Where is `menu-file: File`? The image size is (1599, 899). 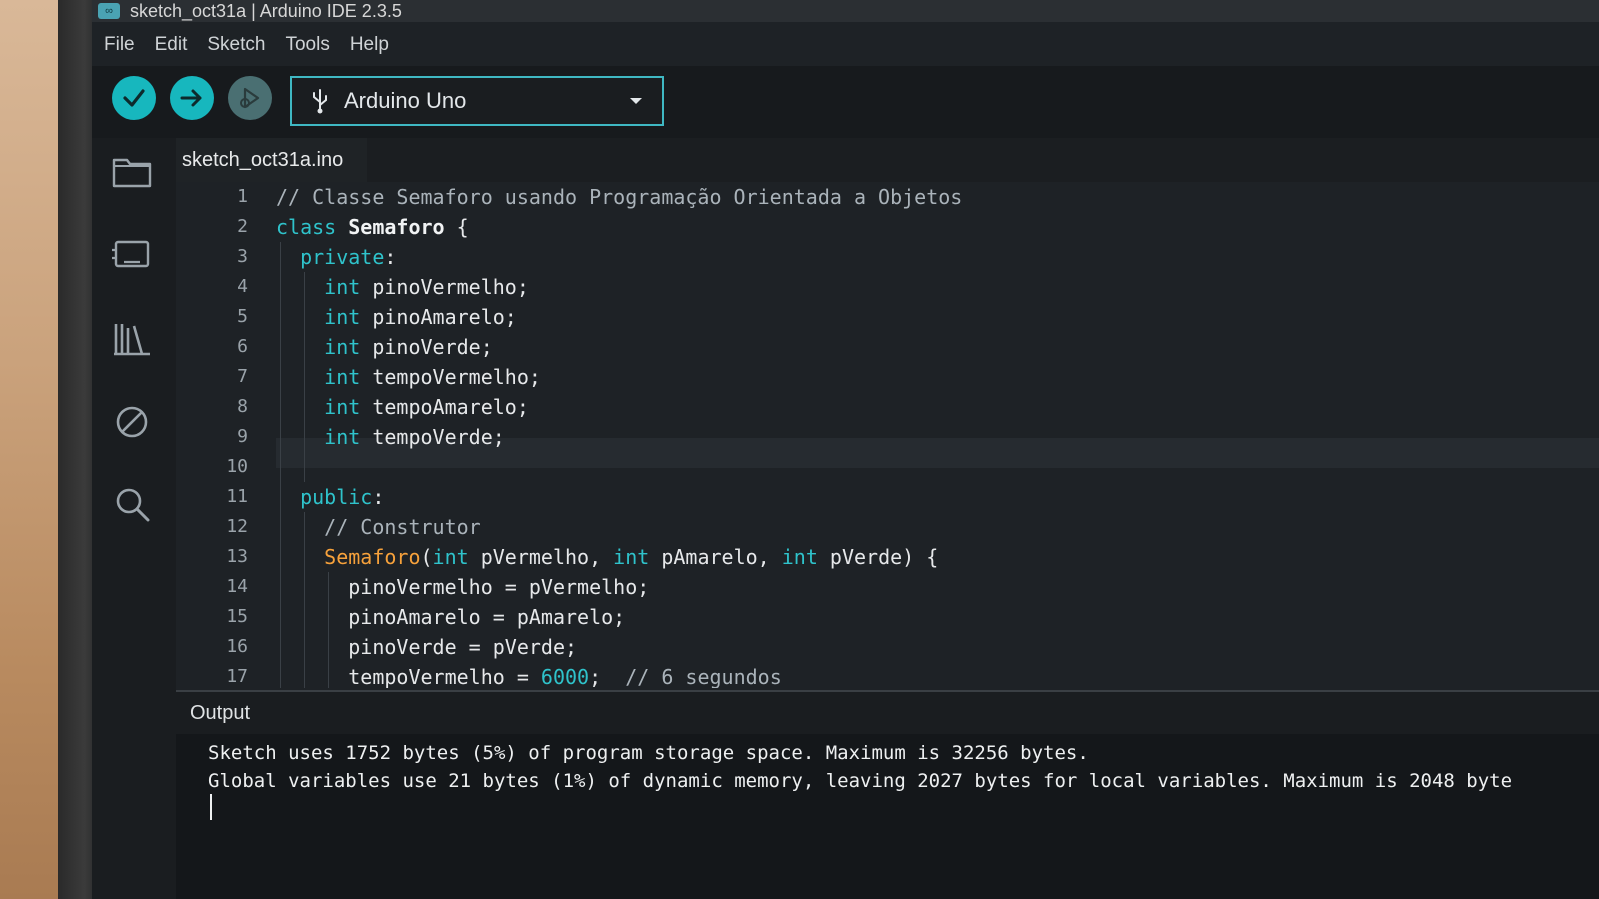
menu-file: File is located at coordinates (119, 45).